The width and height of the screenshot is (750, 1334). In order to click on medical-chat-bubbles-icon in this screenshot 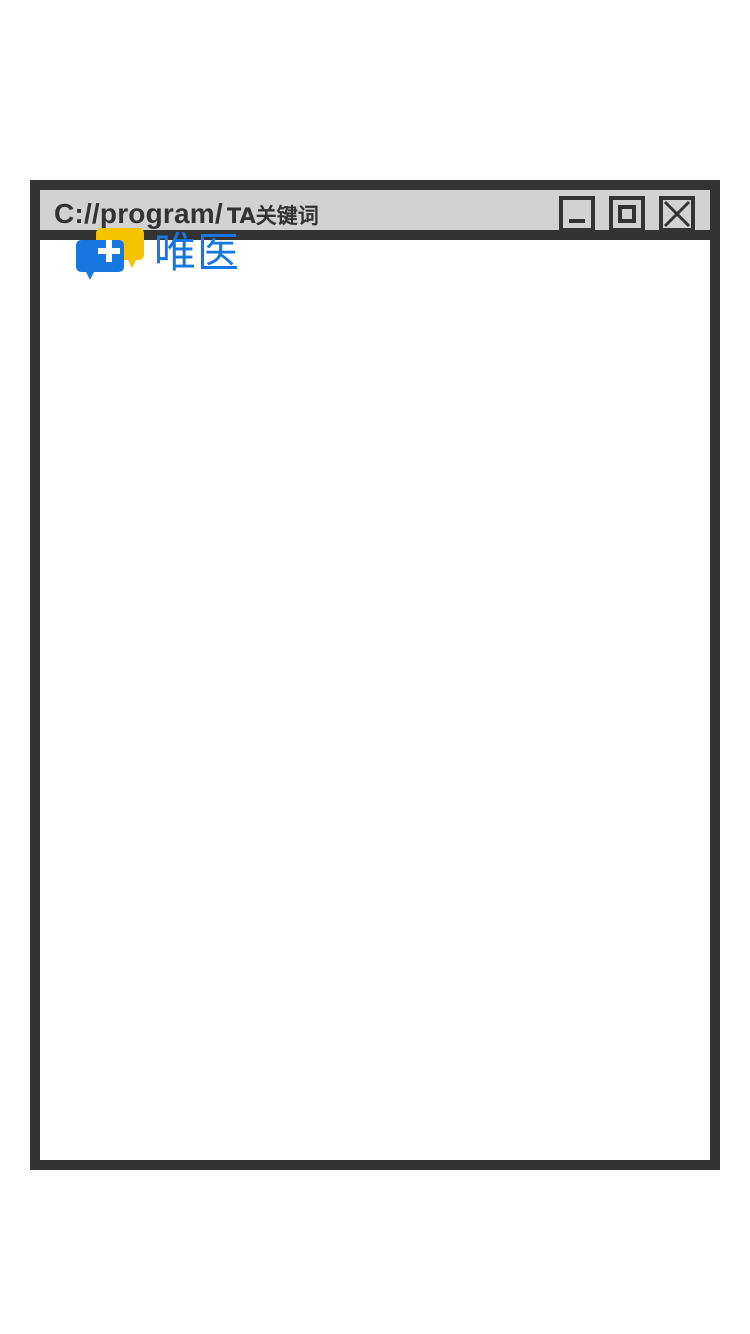, I will do `click(110, 254)`.